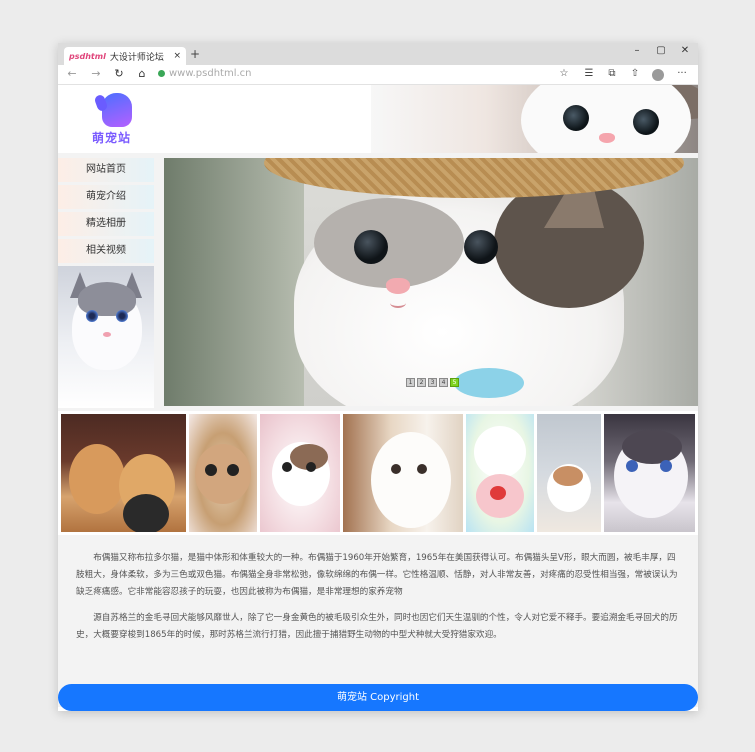  What do you see at coordinates (96, 73) in the screenshot?
I see `forward-icon: →` at bounding box center [96, 73].